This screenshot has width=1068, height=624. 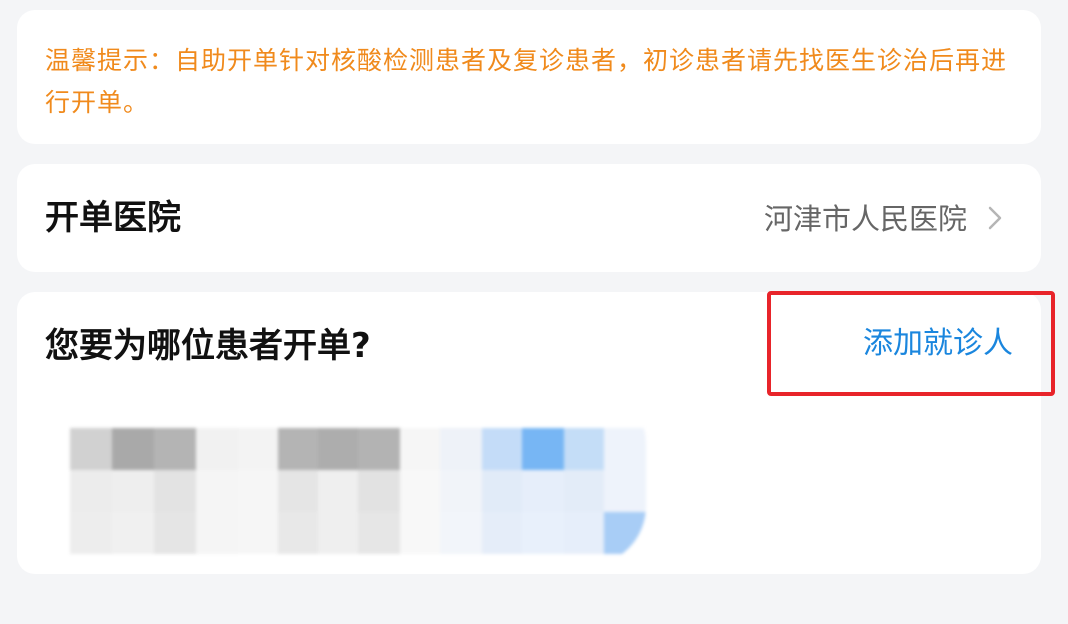 I want to click on patient-section-title: 您要为哪位患者开单?, so click(x=208, y=346).